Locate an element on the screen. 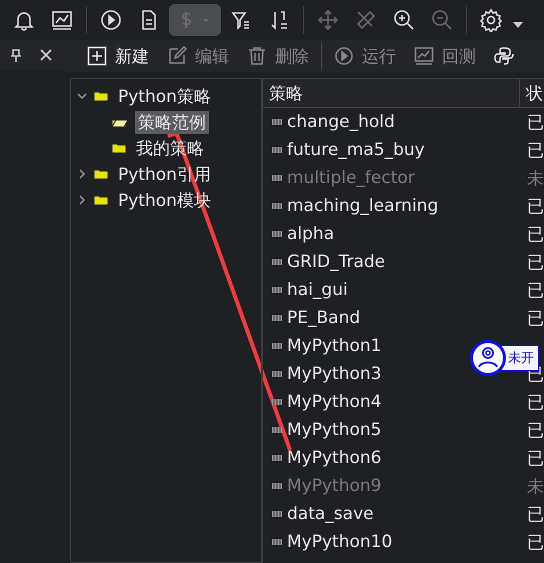  table-cell: alpha is located at coordinates (310, 234).